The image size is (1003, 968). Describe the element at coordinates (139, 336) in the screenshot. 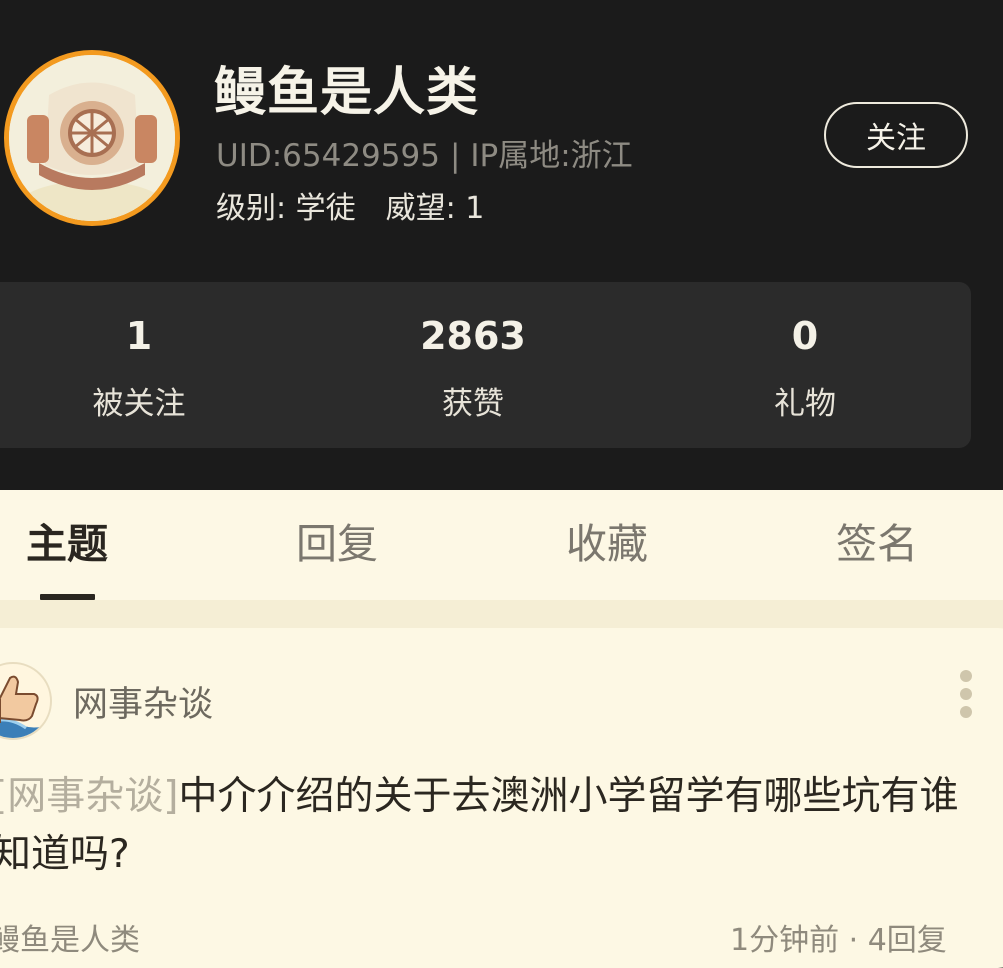

I see `stat-value: 1` at that location.